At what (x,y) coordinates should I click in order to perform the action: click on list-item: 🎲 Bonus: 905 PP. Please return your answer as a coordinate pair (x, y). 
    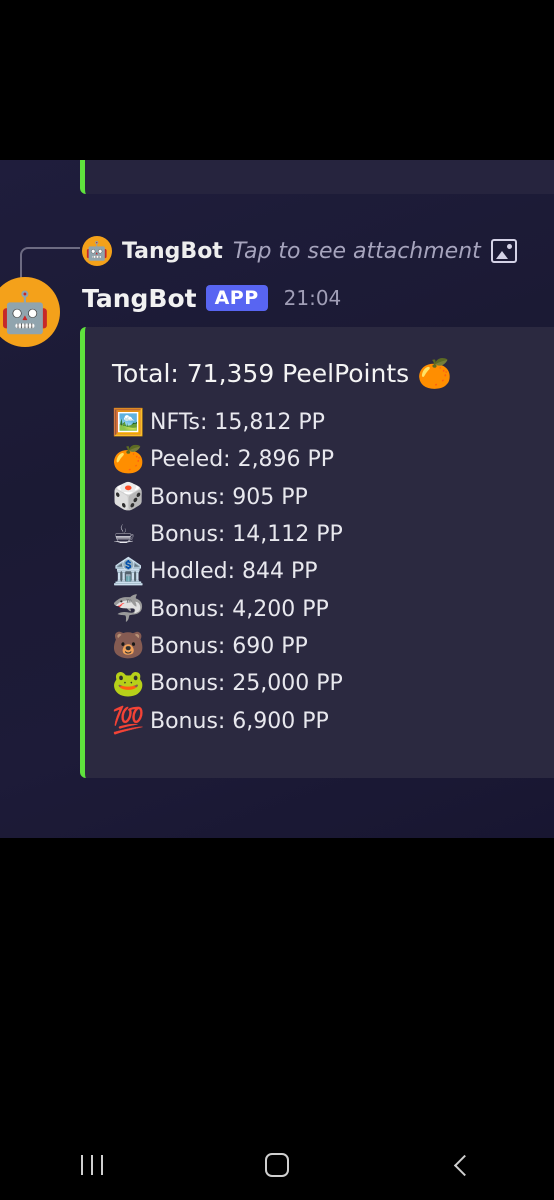
    Looking at the image, I should click on (333, 497).